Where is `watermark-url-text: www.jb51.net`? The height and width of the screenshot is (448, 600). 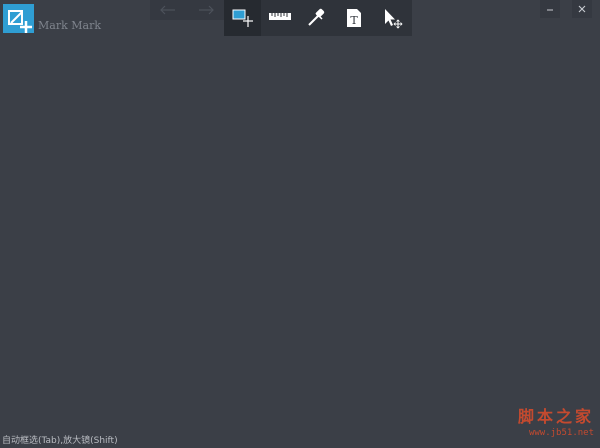
watermark-url-text: www.jb51.net is located at coordinates (561, 433).